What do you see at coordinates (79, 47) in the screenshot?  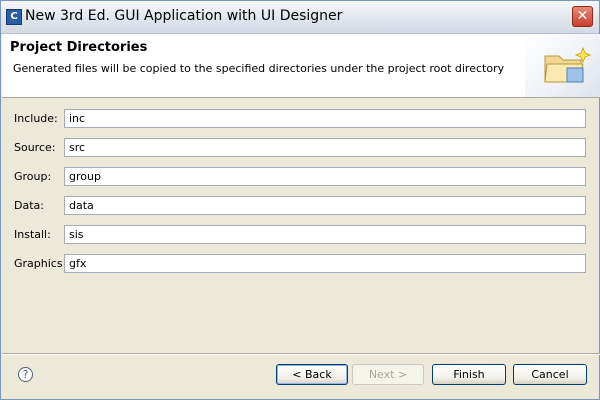 I see `page-title: Project Directories` at bounding box center [79, 47].